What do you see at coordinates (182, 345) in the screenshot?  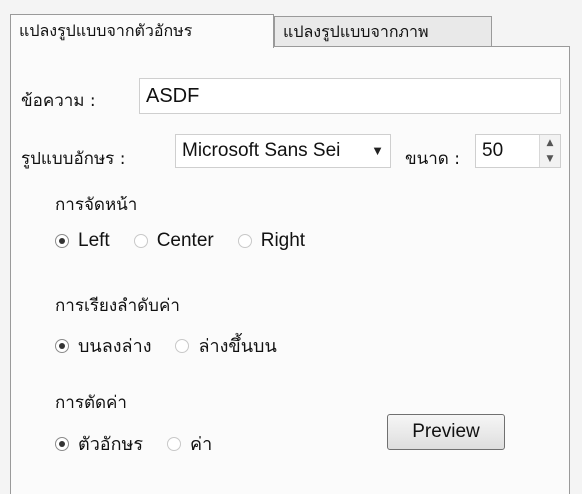 I see `radio-order-bottom-up` at bounding box center [182, 345].